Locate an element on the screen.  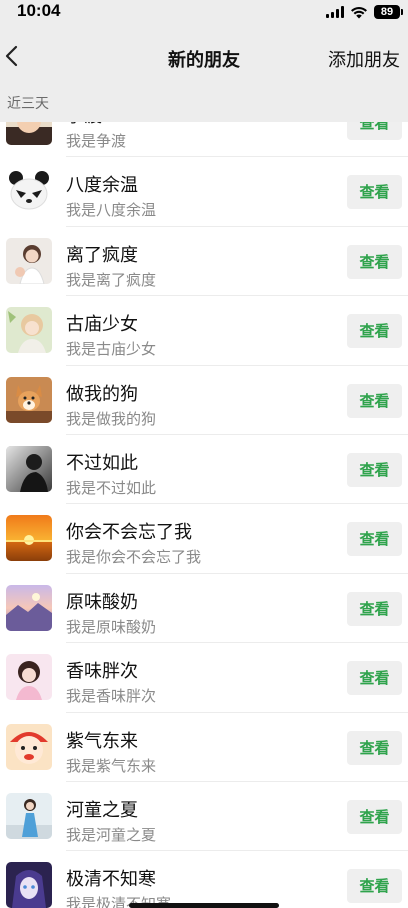
baby-avatar-icon is located at coordinates (29, 133).